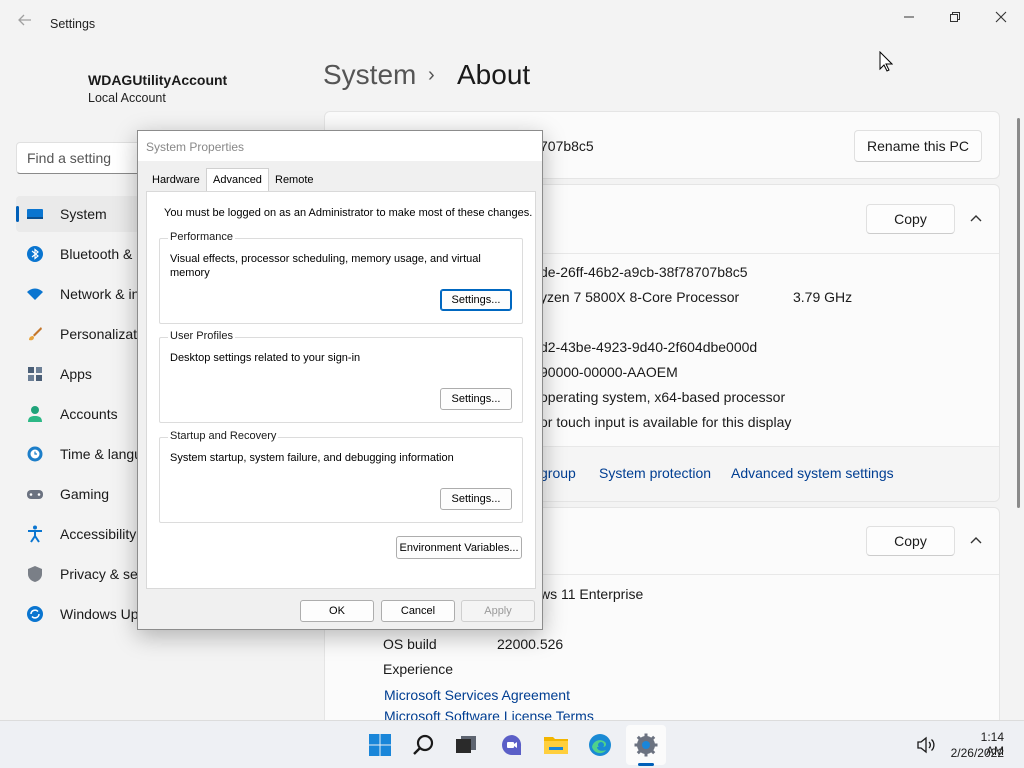  What do you see at coordinates (294, 181) in the screenshot?
I see `tab-remote: Remote` at bounding box center [294, 181].